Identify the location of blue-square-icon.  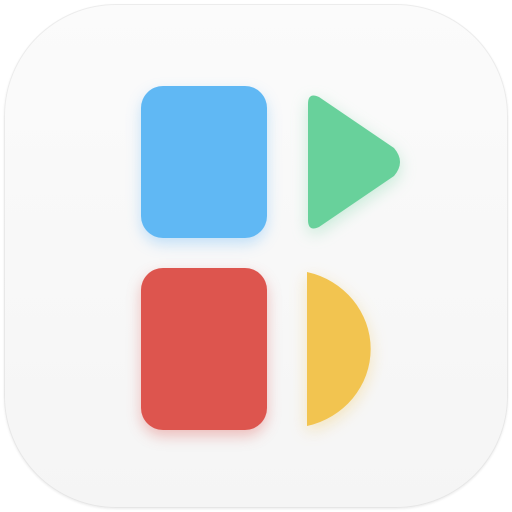
(204, 162).